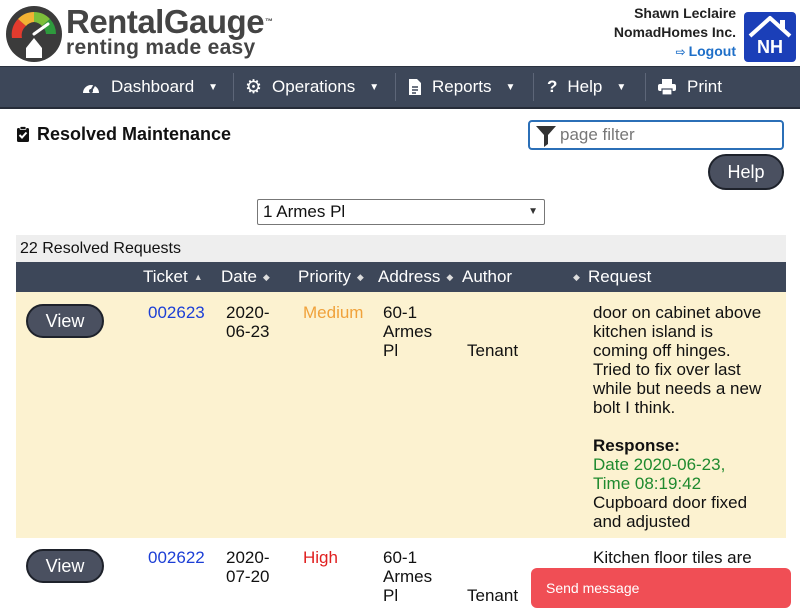  Describe the element at coordinates (586, 87) in the screenshot. I see `nav-help: ? Help ▼` at that location.